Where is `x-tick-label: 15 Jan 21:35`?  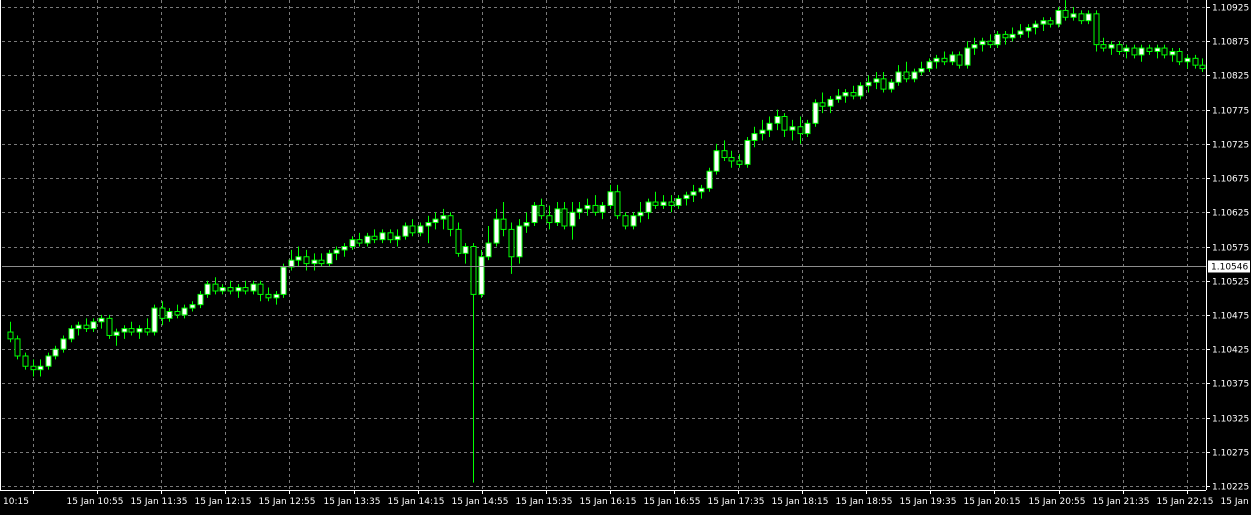
x-tick-label: 15 Jan 21:35 is located at coordinates (1121, 502).